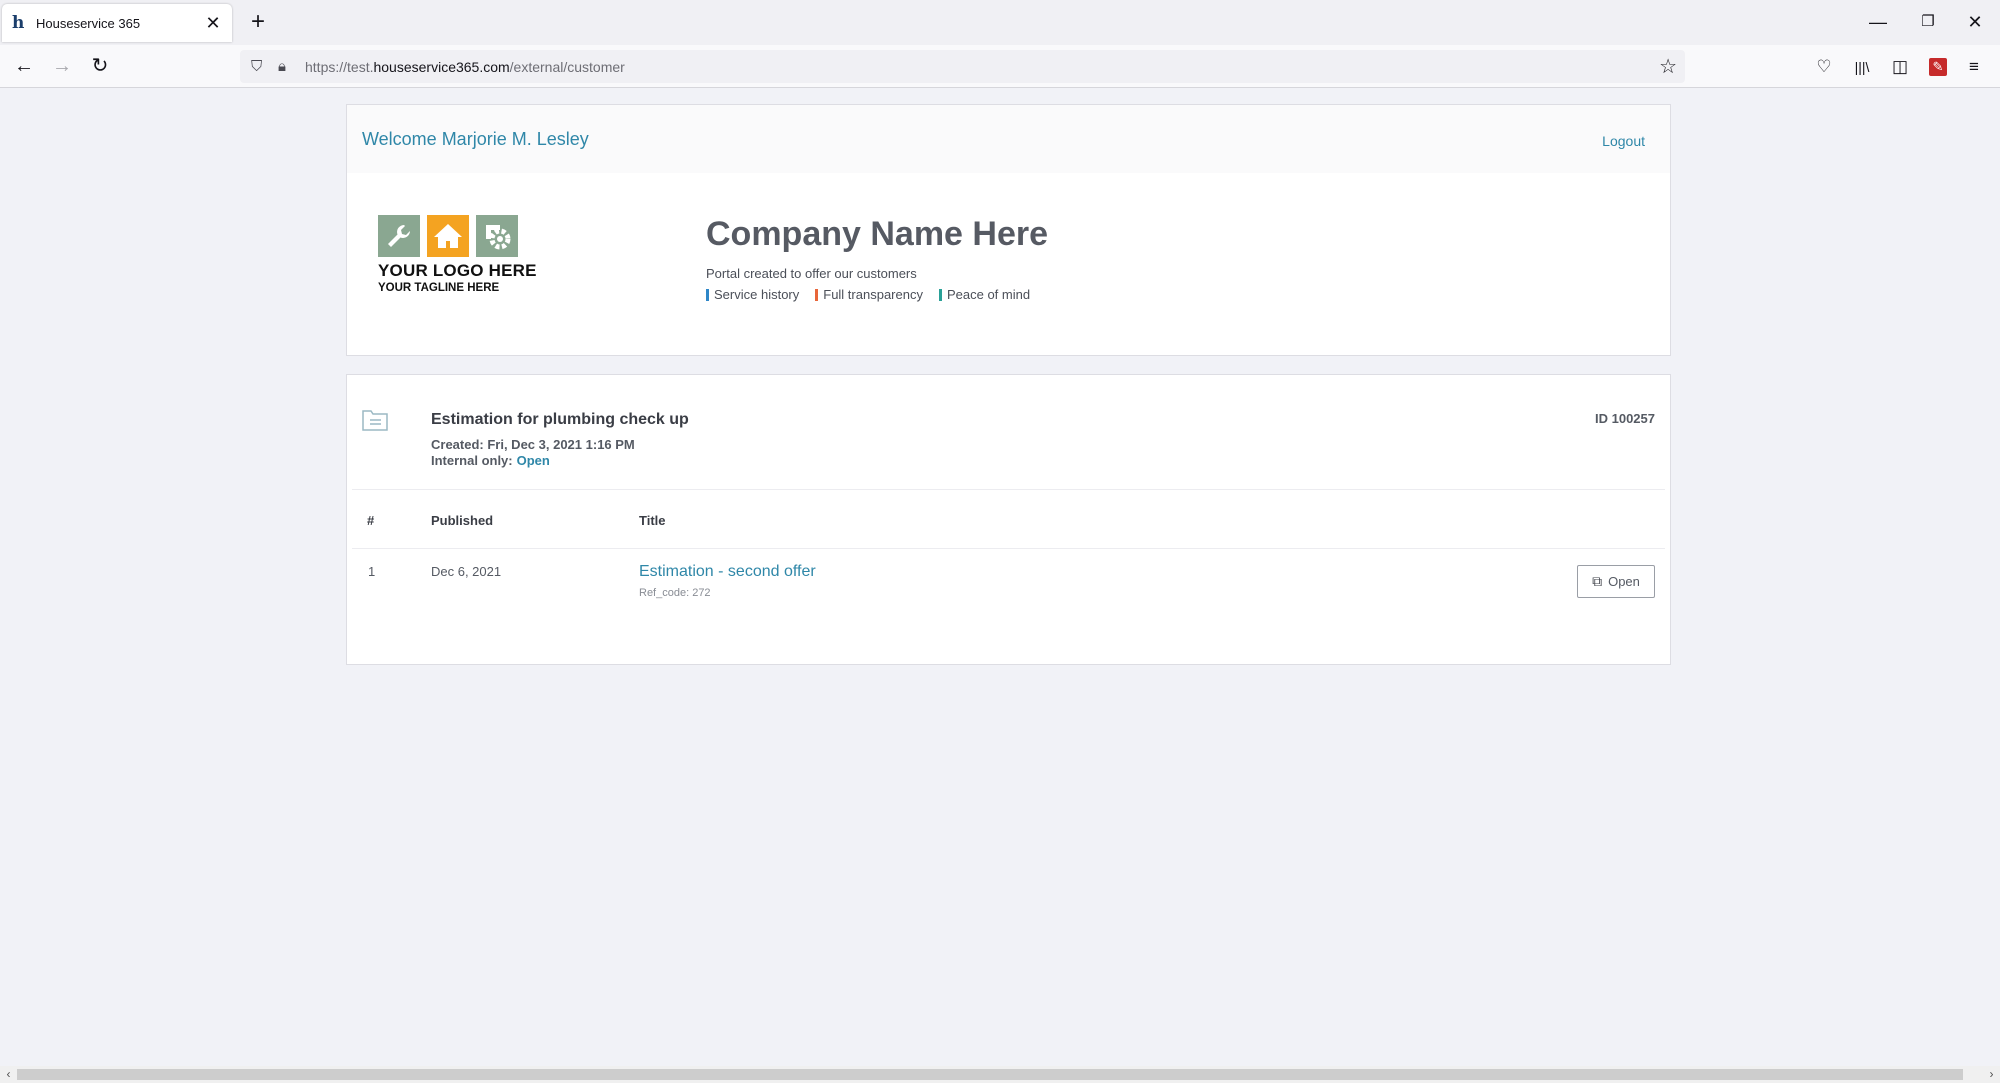 This screenshot has height=1083, width=2000. Describe the element at coordinates (372, 571) in the screenshot. I see `row-number: 1` at that location.